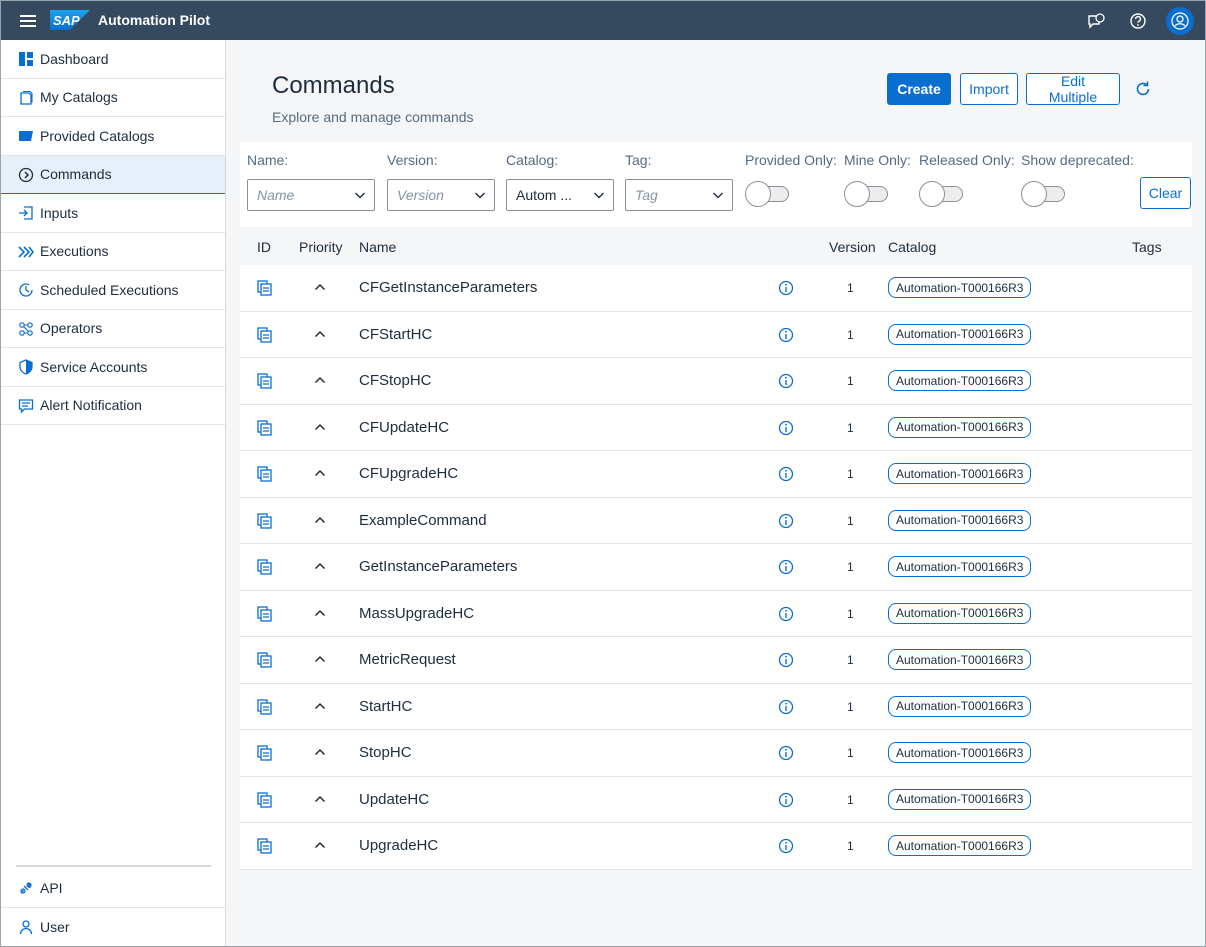  What do you see at coordinates (716, 613) in the screenshot?
I see `table-row: MassUpgradeHC 1 Automation-T000166R3` at bounding box center [716, 613].